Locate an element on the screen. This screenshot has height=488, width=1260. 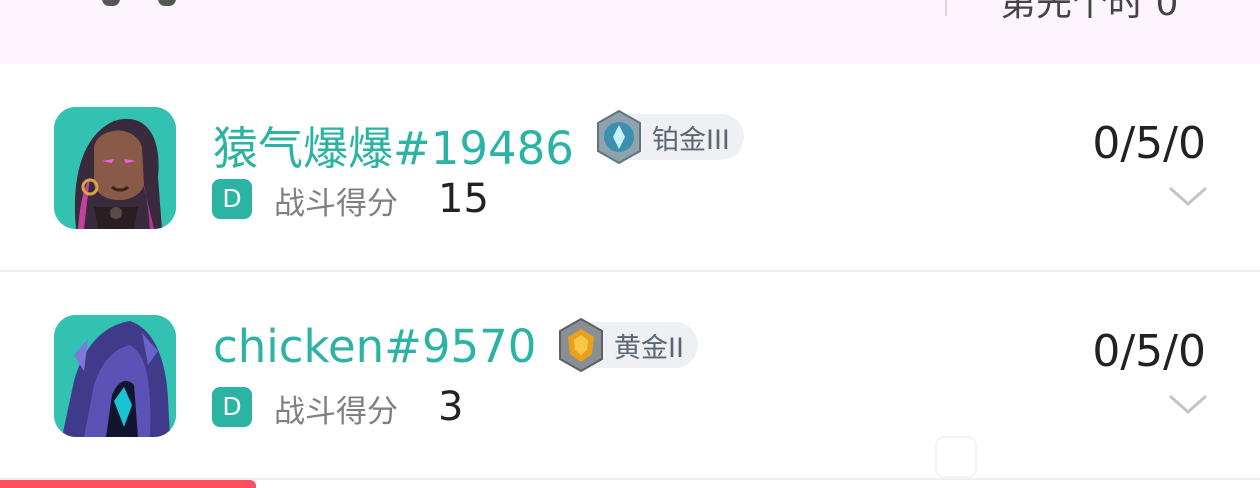
watermark-icon is located at coordinates (956, 457).